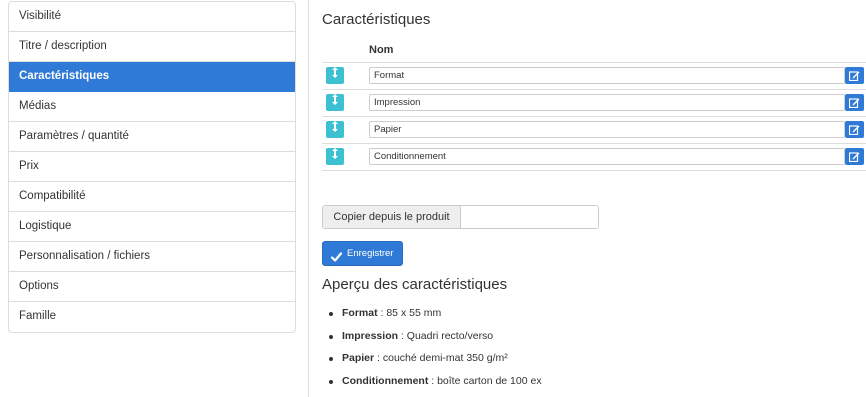  I want to click on copy-from-product-group: Copier depuis le produit, so click(460, 217).